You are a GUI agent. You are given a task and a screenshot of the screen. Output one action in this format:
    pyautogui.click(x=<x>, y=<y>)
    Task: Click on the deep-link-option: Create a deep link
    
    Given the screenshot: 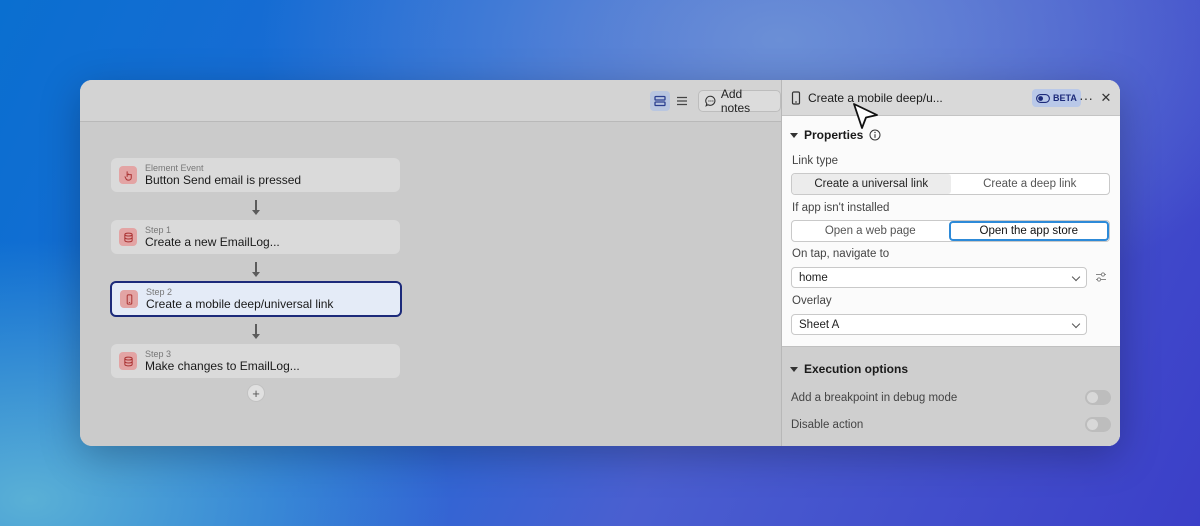 What is the action you would take?
    pyautogui.click(x=1030, y=184)
    